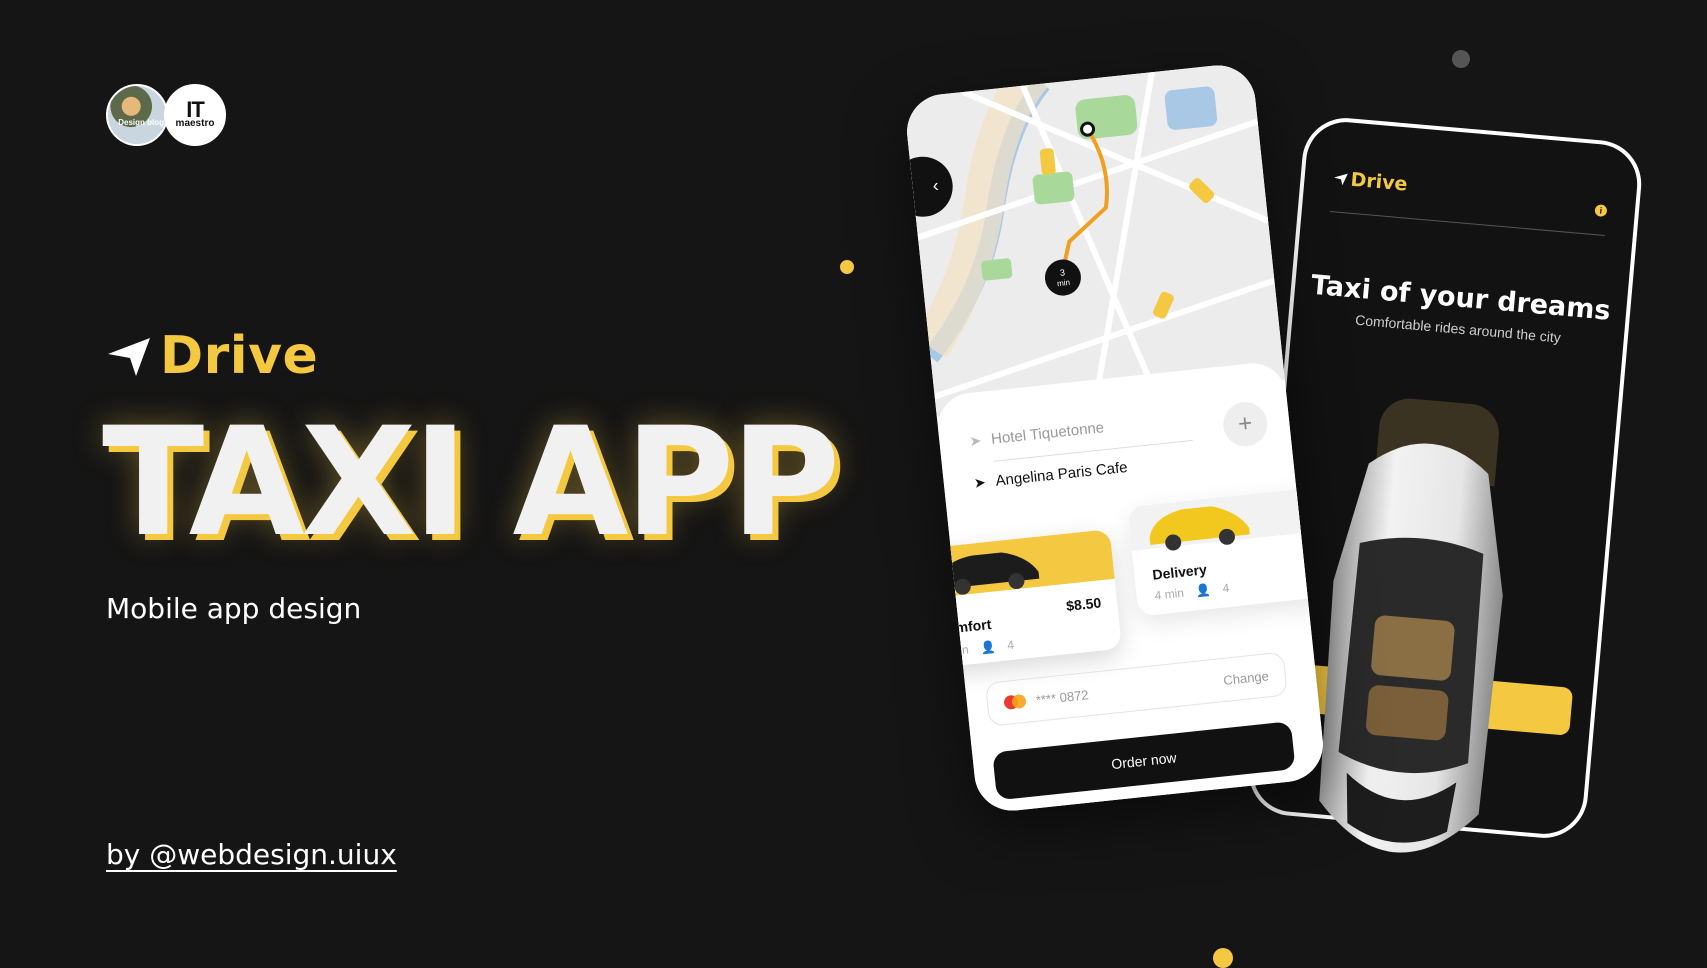 This screenshot has width=1707, height=968. What do you see at coordinates (1227, 551) in the screenshot?
I see `ride-option-delivery: Delivery $ 4 min 👤 4` at bounding box center [1227, 551].